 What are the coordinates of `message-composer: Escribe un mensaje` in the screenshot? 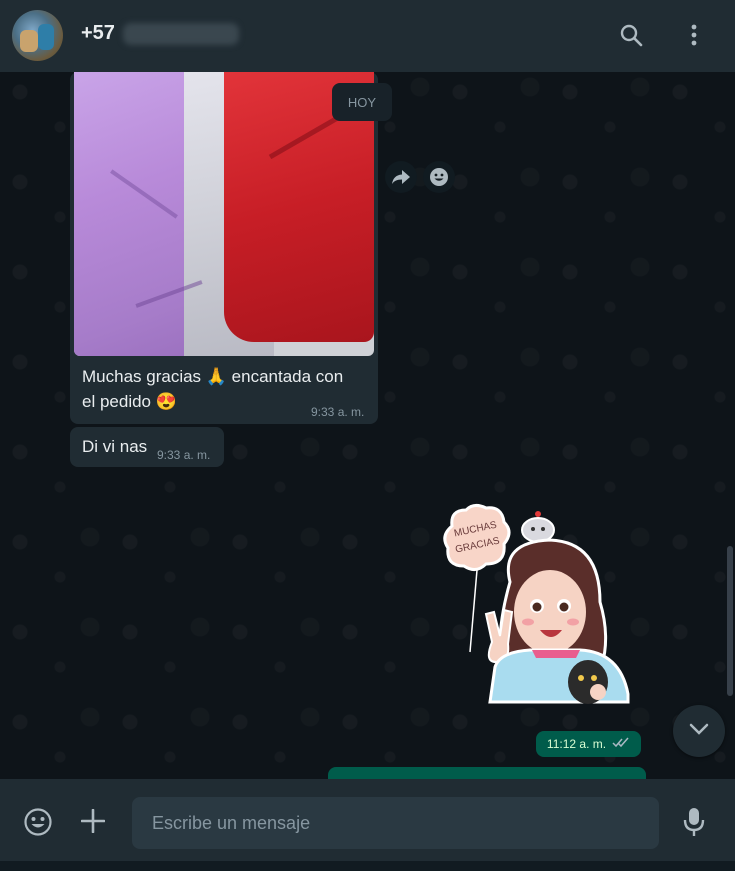 It's located at (367, 820).